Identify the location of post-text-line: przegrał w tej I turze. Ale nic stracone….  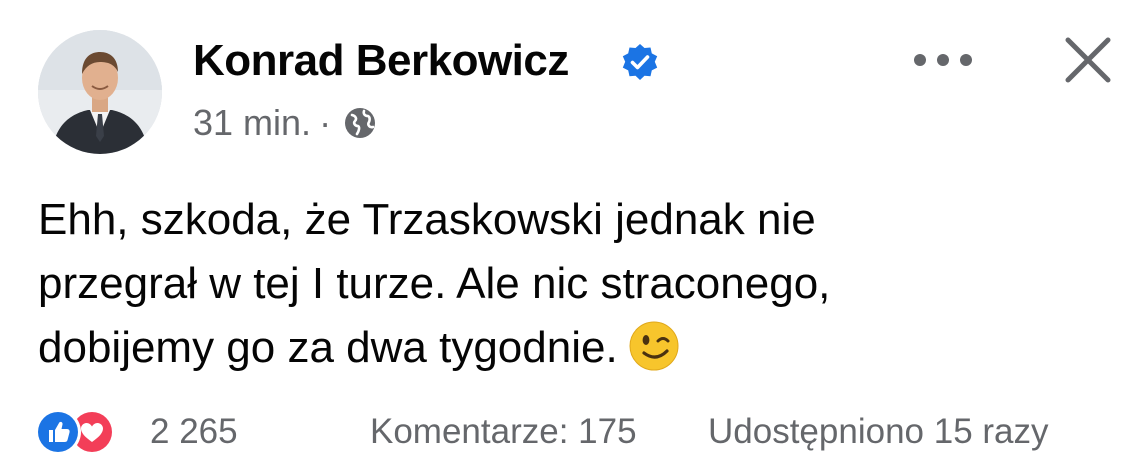
(434, 283).